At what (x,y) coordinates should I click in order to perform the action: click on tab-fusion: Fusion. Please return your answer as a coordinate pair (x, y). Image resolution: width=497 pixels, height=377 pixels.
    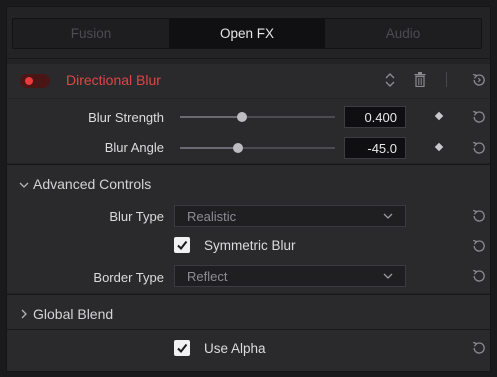
    Looking at the image, I should click on (91, 33).